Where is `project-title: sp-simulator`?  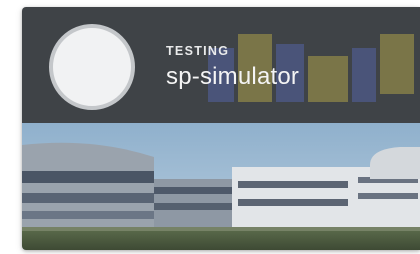 project-title: sp-simulator is located at coordinates (232, 77).